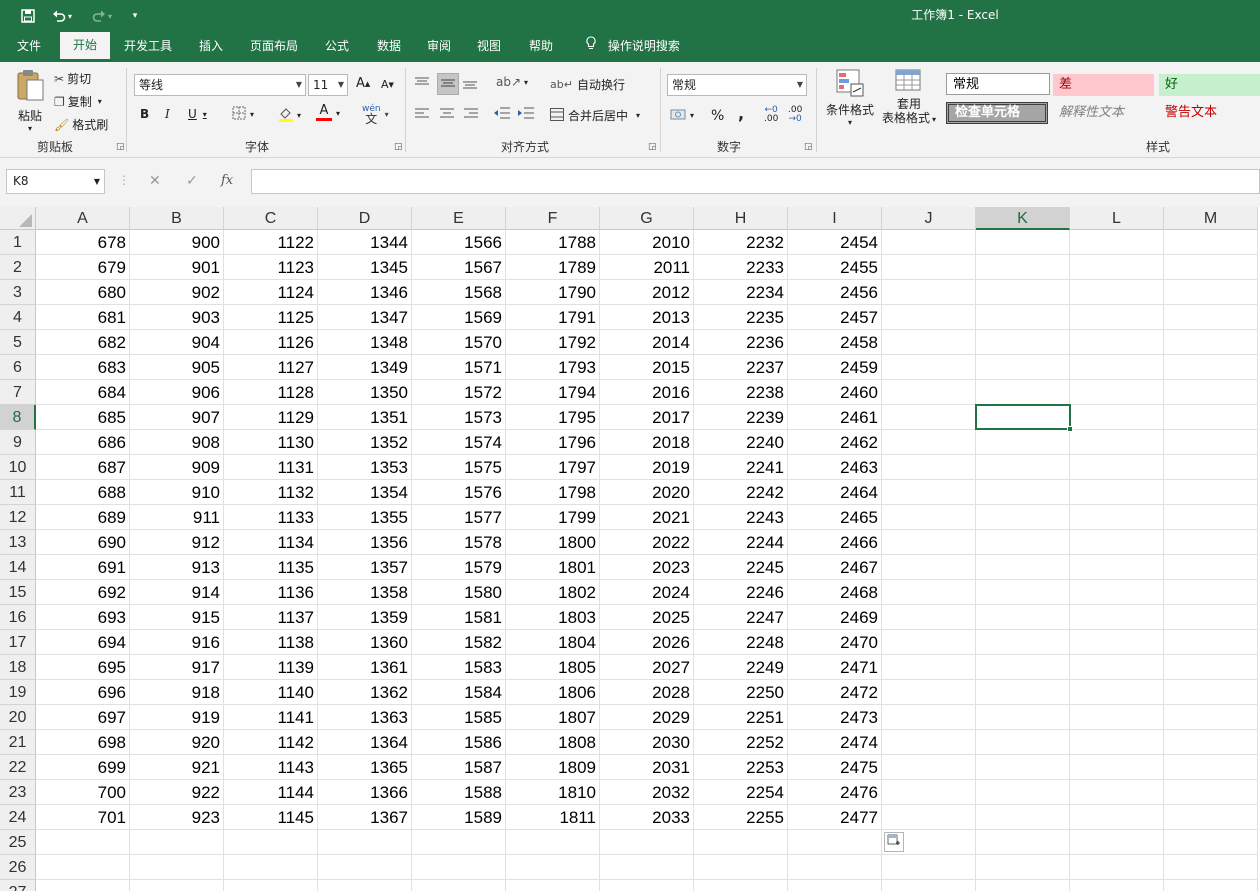 The width and height of the screenshot is (1260, 891). I want to click on row-header-10: 10, so click(18, 467).